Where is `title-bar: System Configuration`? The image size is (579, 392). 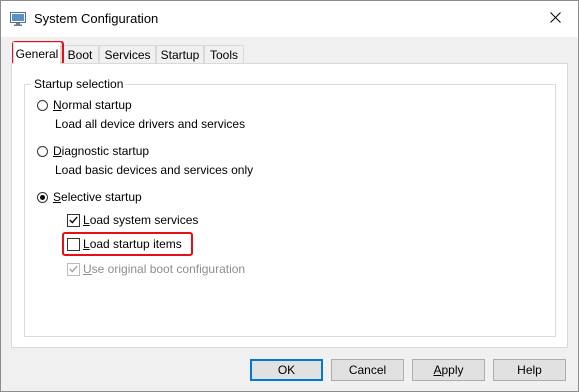
title-bar: System Configuration is located at coordinates (289, 19).